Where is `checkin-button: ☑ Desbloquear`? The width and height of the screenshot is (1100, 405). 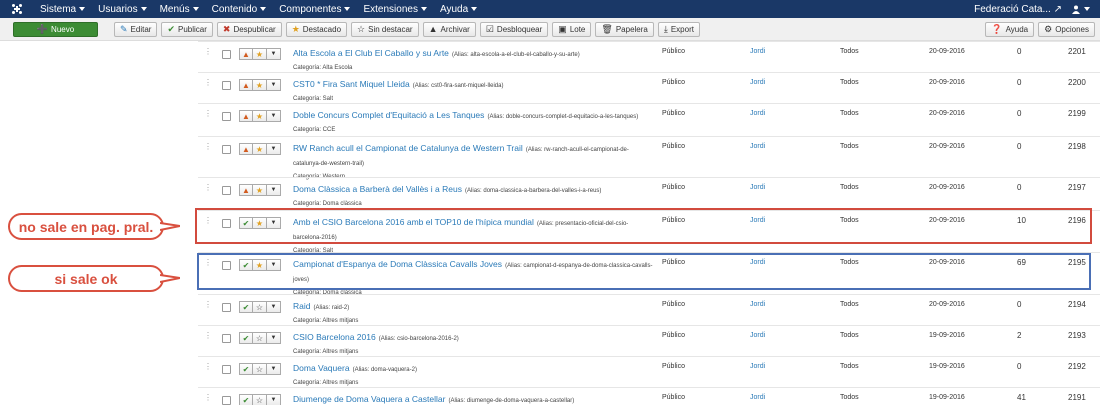 checkin-button: ☑ Desbloquear is located at coordinates (514, 29).